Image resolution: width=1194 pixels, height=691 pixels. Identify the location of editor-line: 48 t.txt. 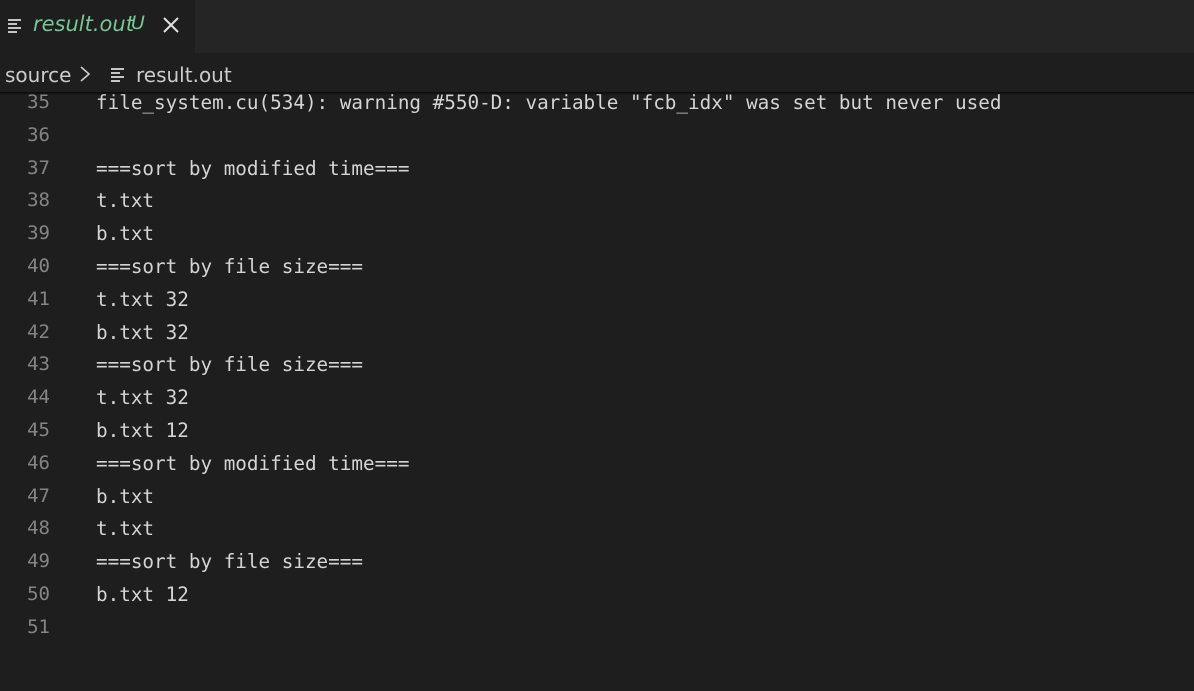
(597, 528).